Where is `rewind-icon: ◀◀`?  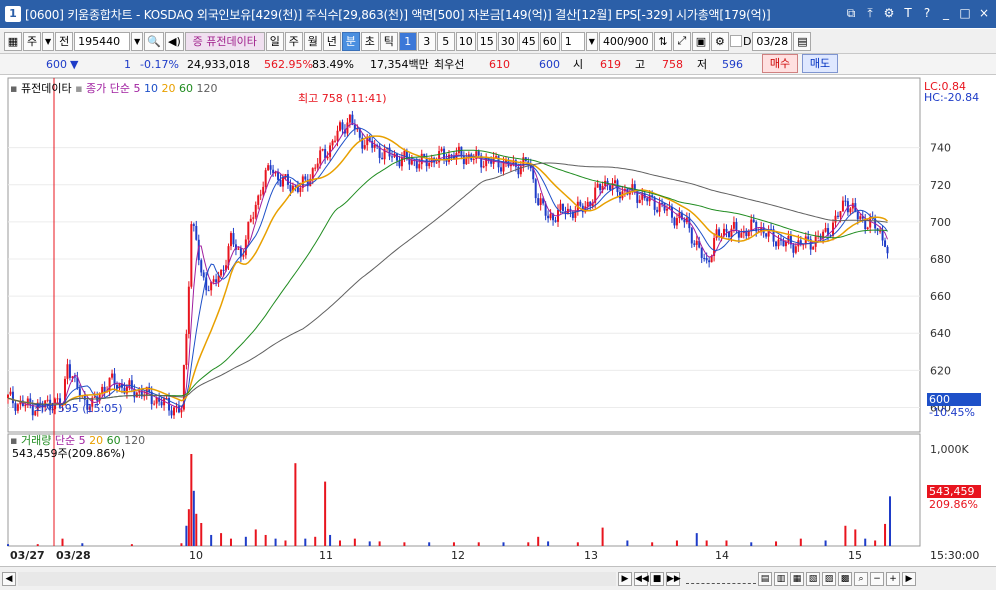
rewind-icon: ◀◀ is located at coordinates (641, 578).